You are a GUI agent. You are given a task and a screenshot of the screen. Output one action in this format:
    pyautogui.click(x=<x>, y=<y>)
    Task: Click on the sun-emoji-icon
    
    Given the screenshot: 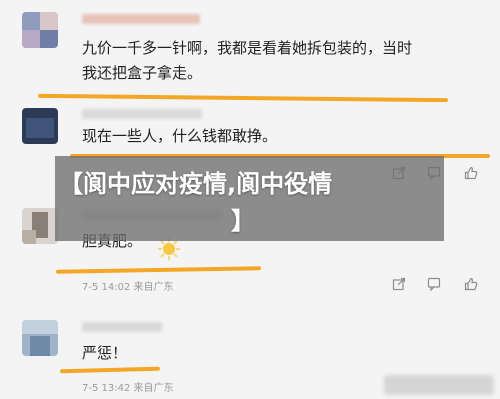 What is the action you would take?
    pyautogui.click(x=169, y=249)
    